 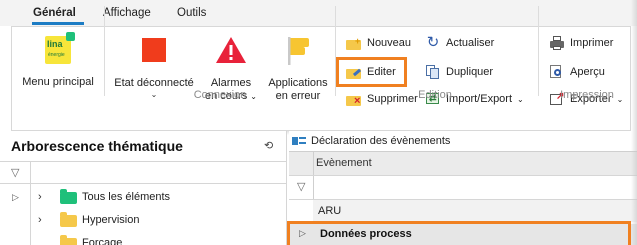 I want to click on actualiser-button: ↻ Actualiser, so click(x=460, y=43).